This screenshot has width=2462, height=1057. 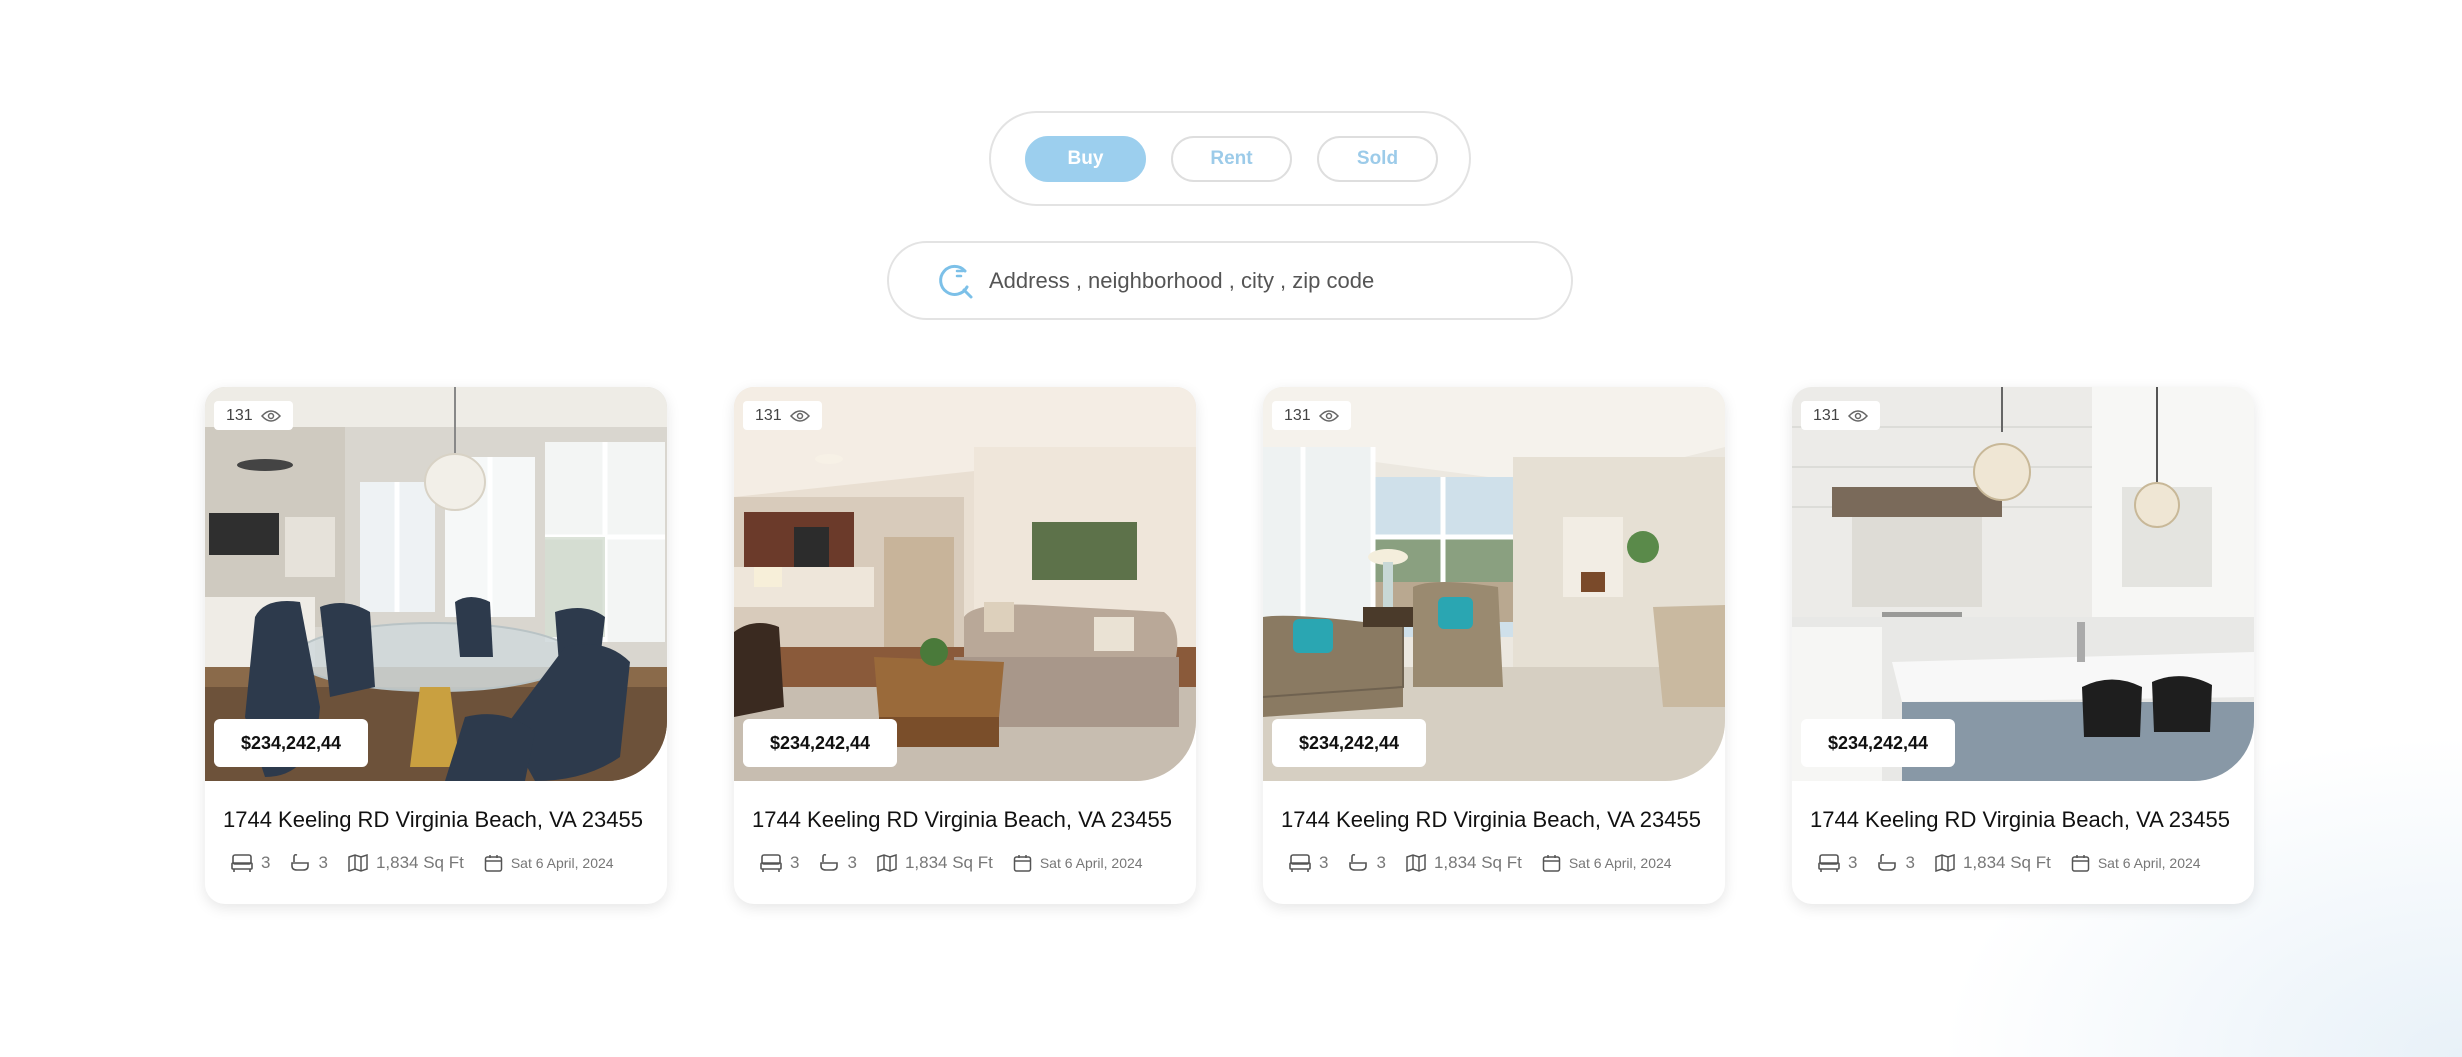 I want to click on listing-type-toggle: Buy Rent Sold, so click(x=1230, y=158).